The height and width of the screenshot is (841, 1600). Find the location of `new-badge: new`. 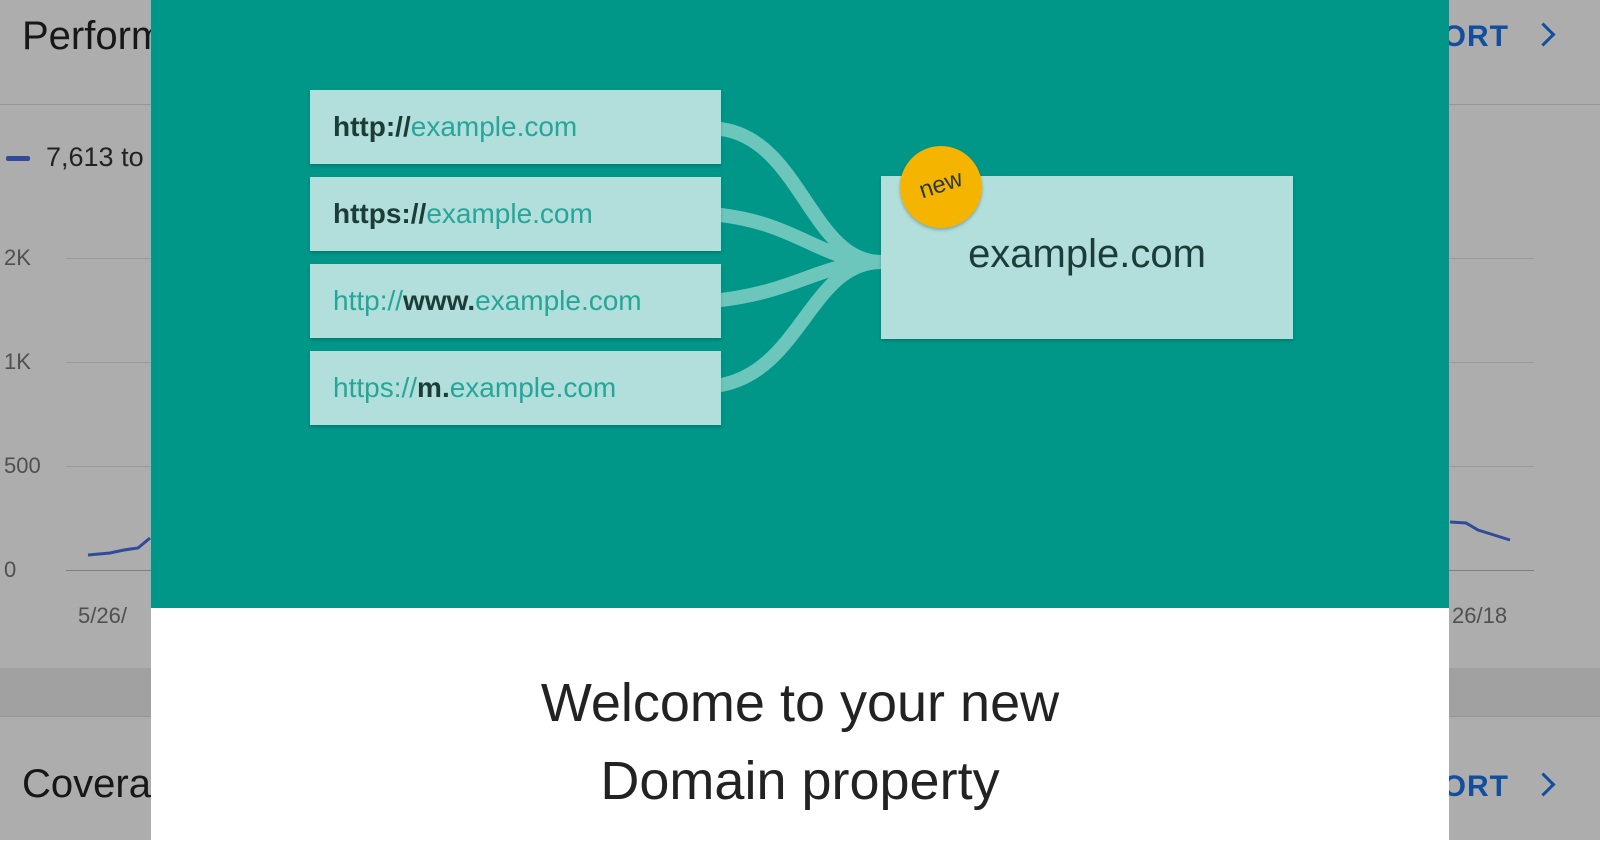

new-badge: new is located at coordinates (941, 187).